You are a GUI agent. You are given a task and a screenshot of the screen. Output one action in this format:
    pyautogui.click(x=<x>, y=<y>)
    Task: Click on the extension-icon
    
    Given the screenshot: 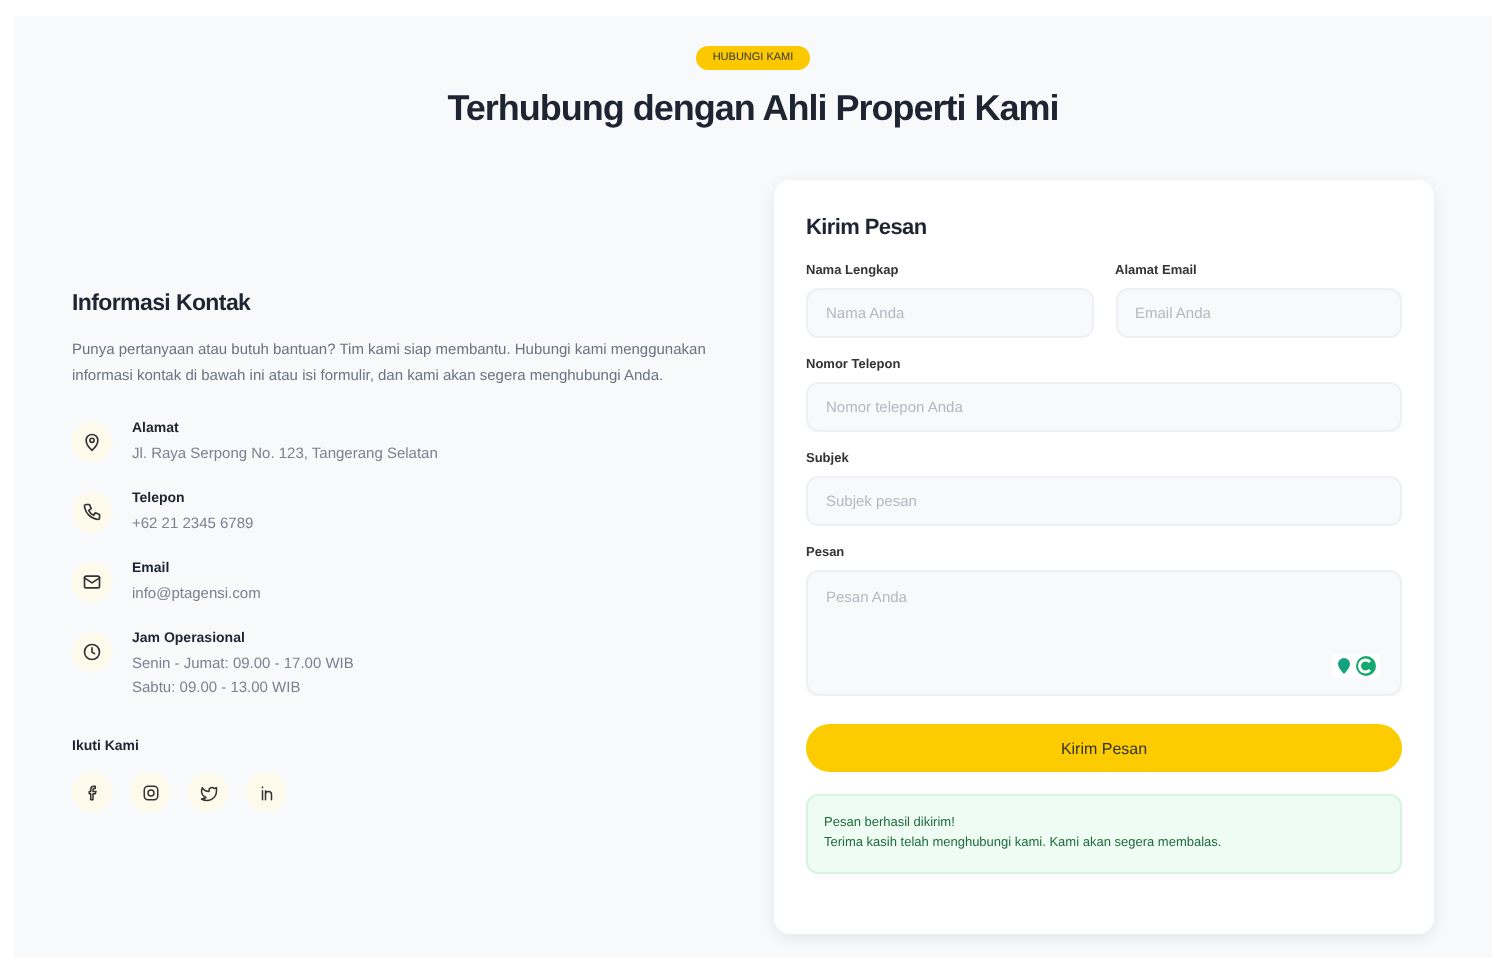 What is the action you would take?
    pyautogui.click(x=1356, y=666)
    